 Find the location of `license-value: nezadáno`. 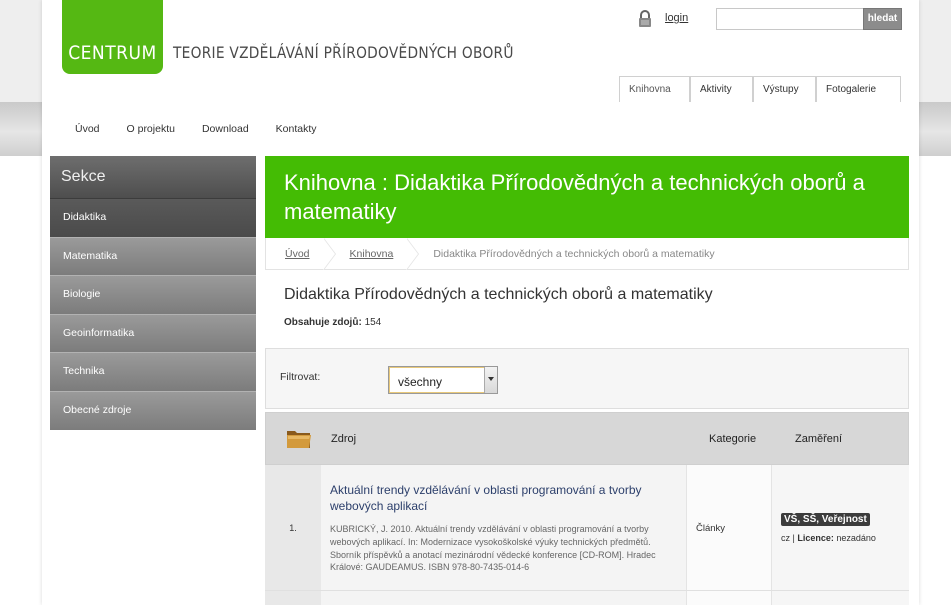

license-value: nezadáno is located at coordinates (856, 538).